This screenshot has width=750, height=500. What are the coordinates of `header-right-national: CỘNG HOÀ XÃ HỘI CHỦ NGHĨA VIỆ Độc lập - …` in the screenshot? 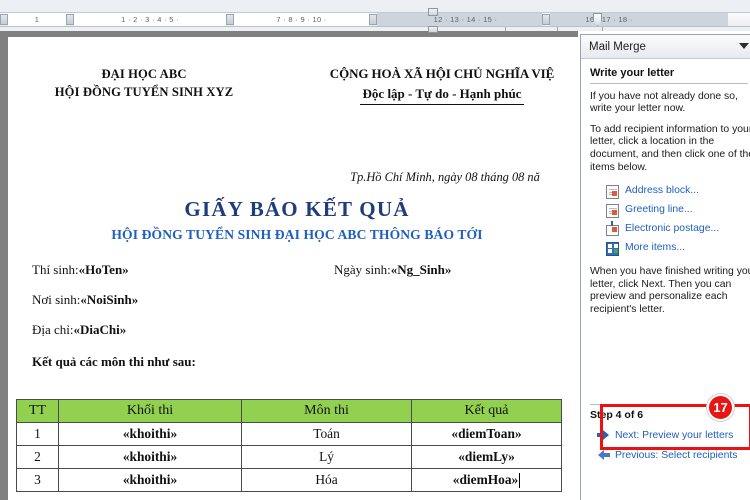 It's located at (429, 85).